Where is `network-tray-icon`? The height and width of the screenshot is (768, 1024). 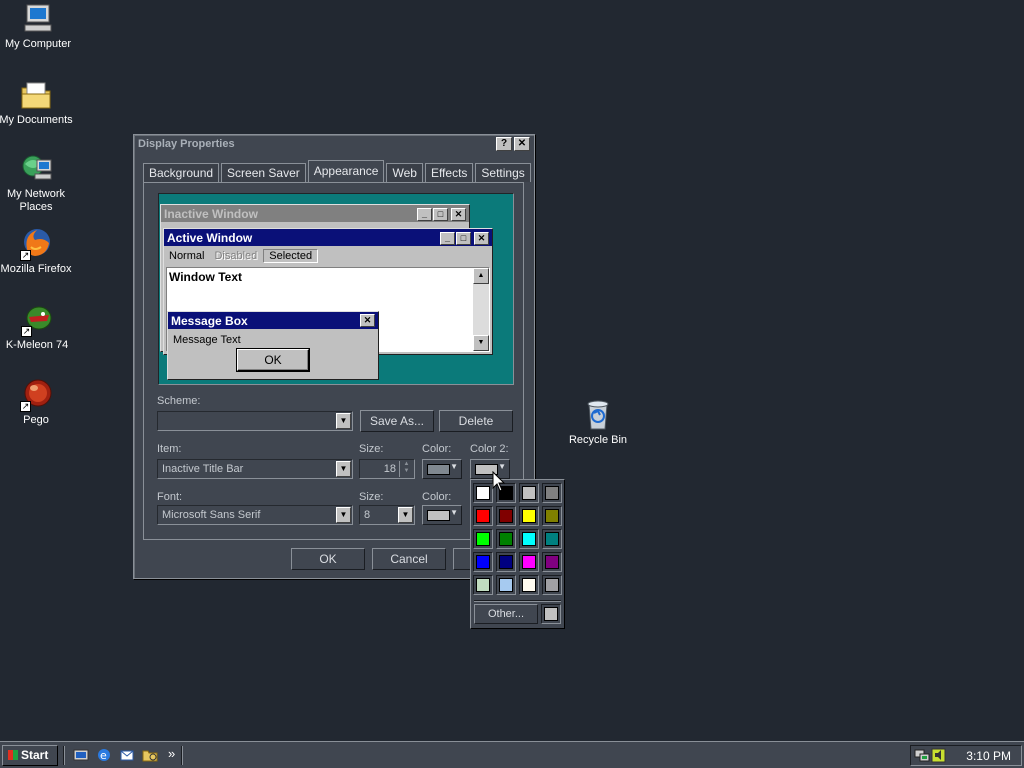 network-tray-icon is located at coordinates (922, 755).